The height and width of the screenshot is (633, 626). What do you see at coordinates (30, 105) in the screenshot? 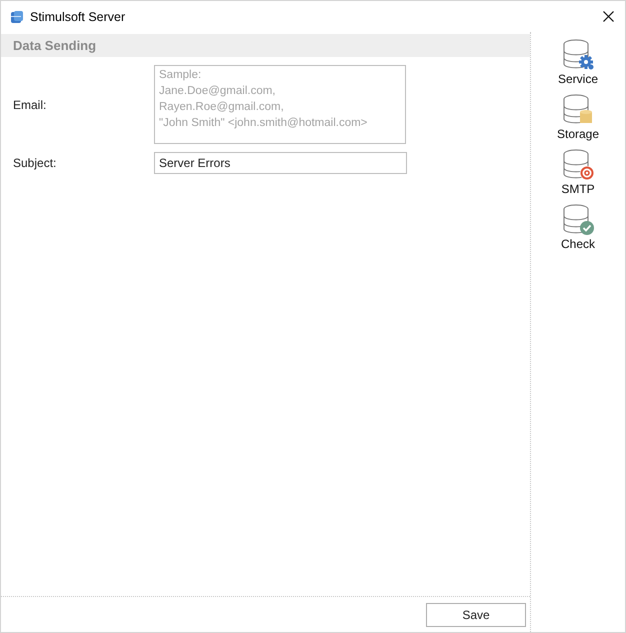
I see `field-label: Email:` at bounding box center [30, 105].